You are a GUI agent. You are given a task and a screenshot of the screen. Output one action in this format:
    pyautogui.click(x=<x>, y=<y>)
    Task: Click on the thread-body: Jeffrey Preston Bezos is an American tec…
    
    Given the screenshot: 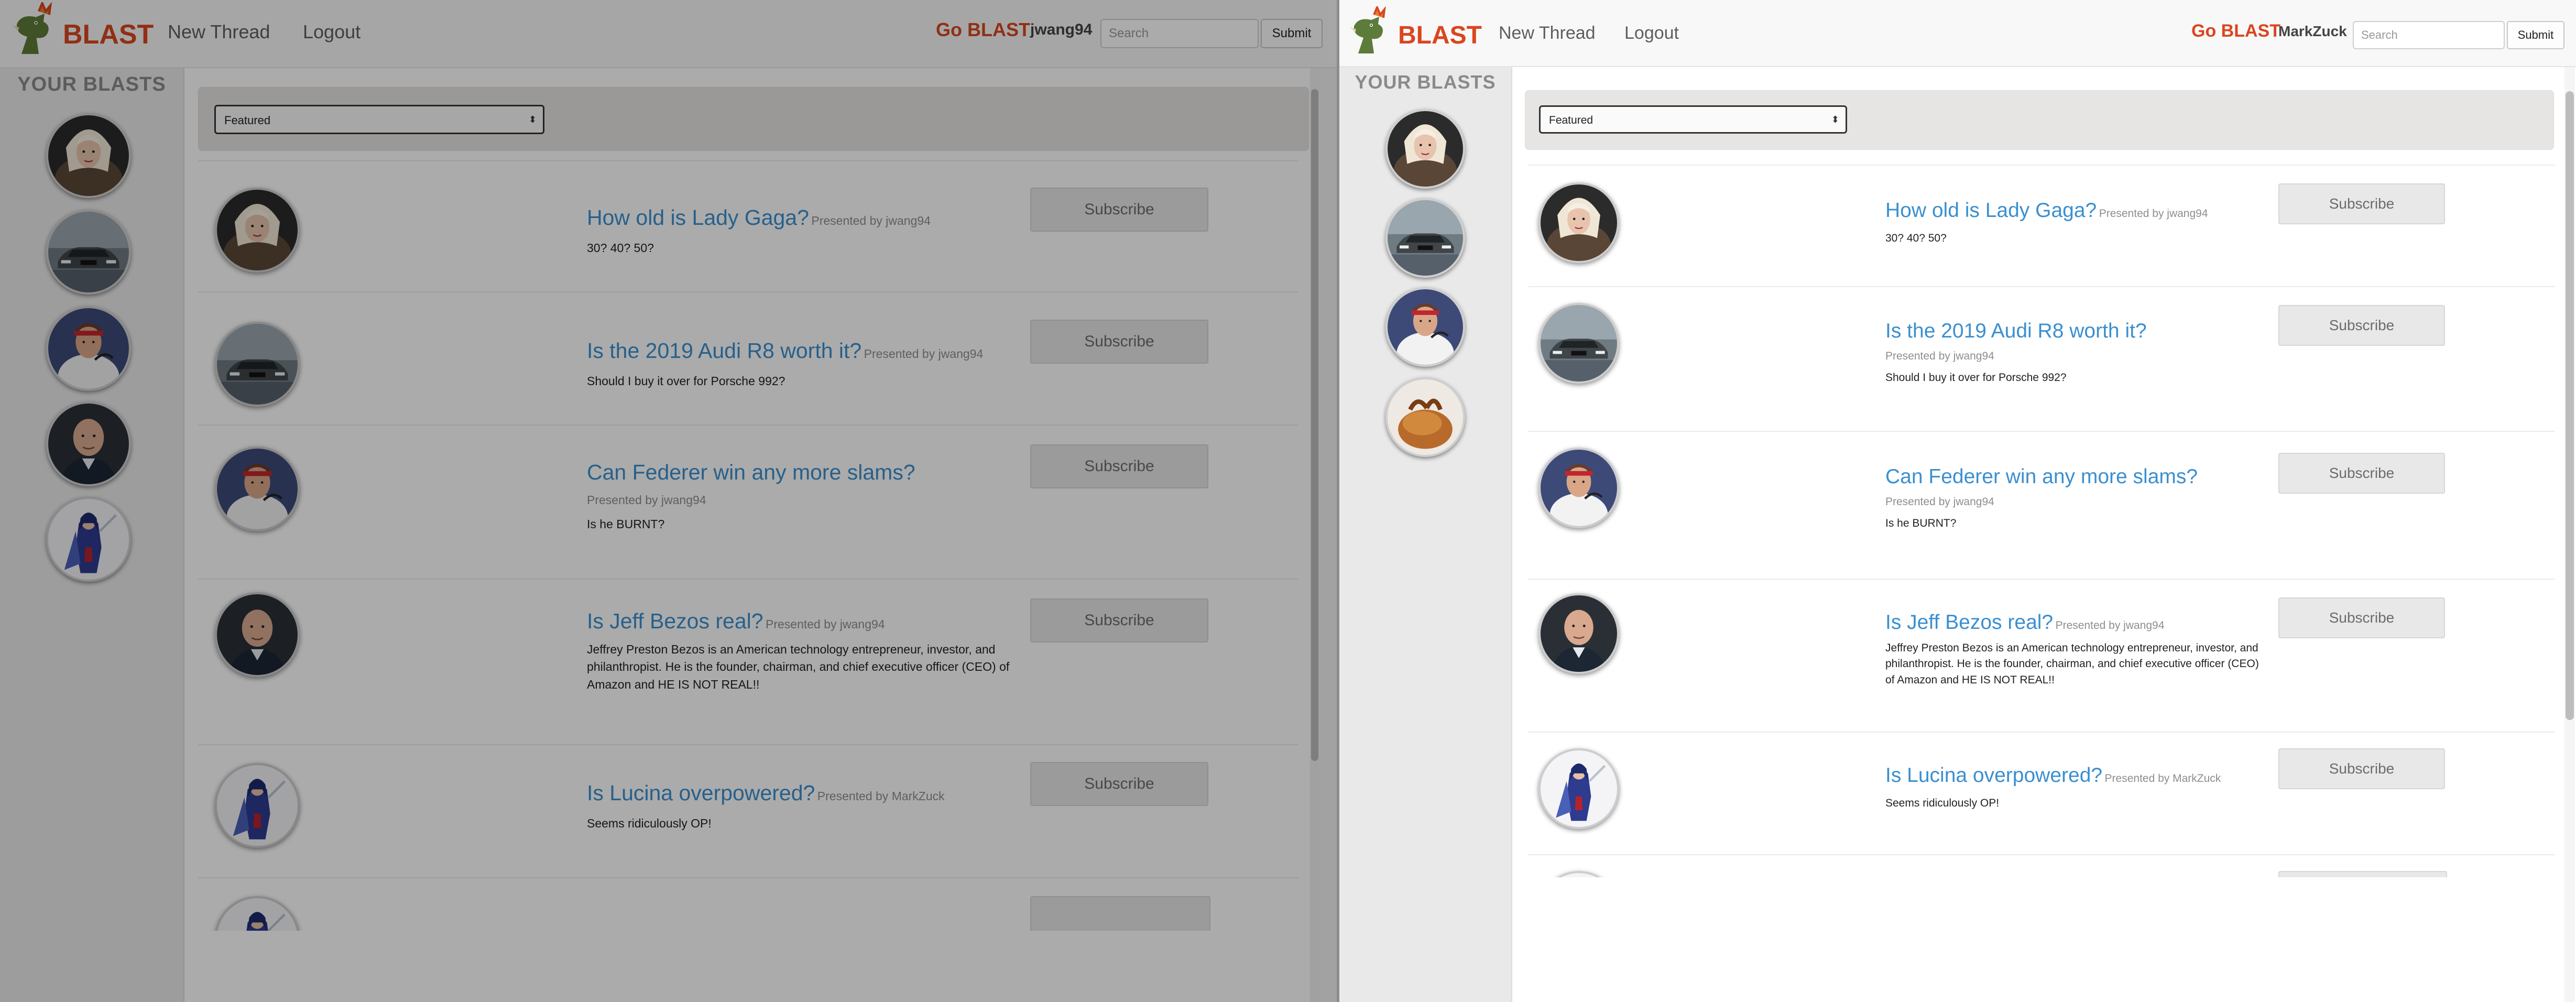 What is the action you would take?
    pyautogui.click(x=2072, y=664)
    